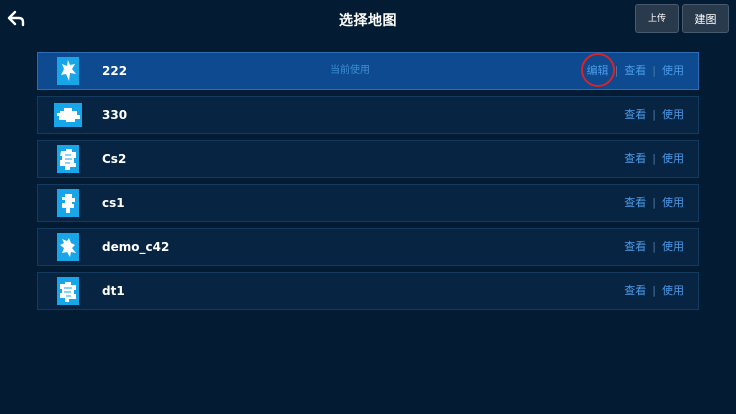 The image size is (736, 414). I want to click on edit-link: 编辑, so click(598, 70).